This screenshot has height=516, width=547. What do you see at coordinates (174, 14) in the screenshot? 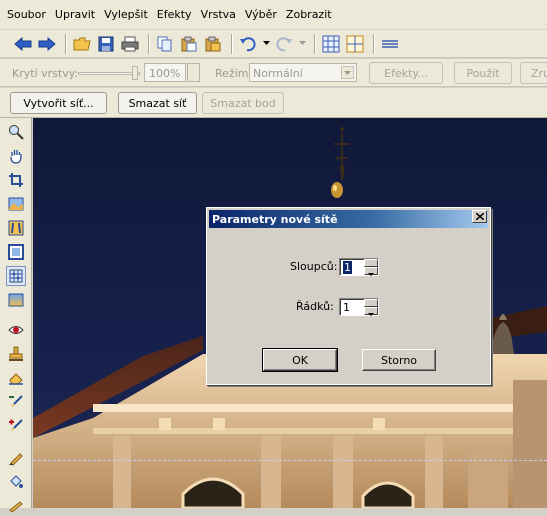
I see `menu-efekty: Efekty` at bounding box center [174, 14].